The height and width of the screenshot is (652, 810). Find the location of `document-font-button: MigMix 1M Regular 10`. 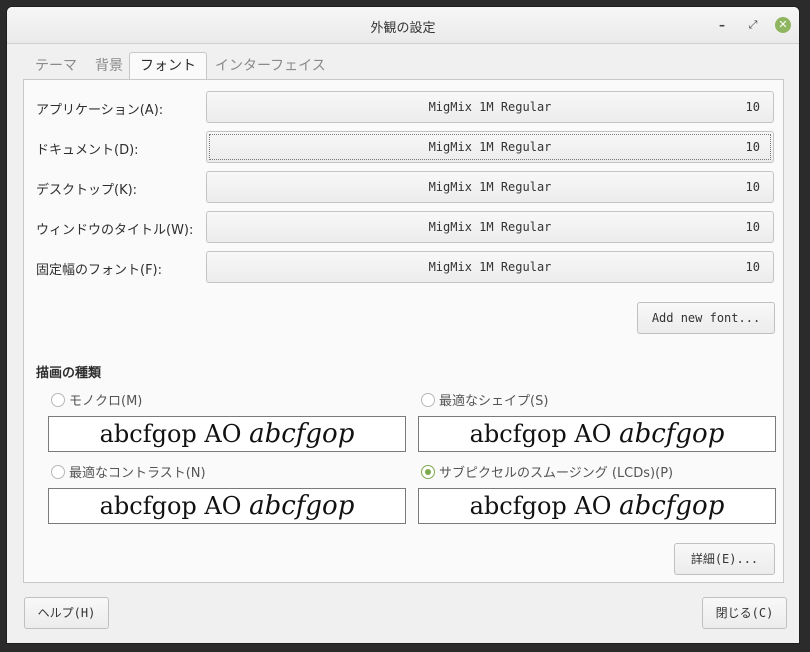

document-font-button: MigMix 1M Regular 10 is located at coordinates (490, 147).